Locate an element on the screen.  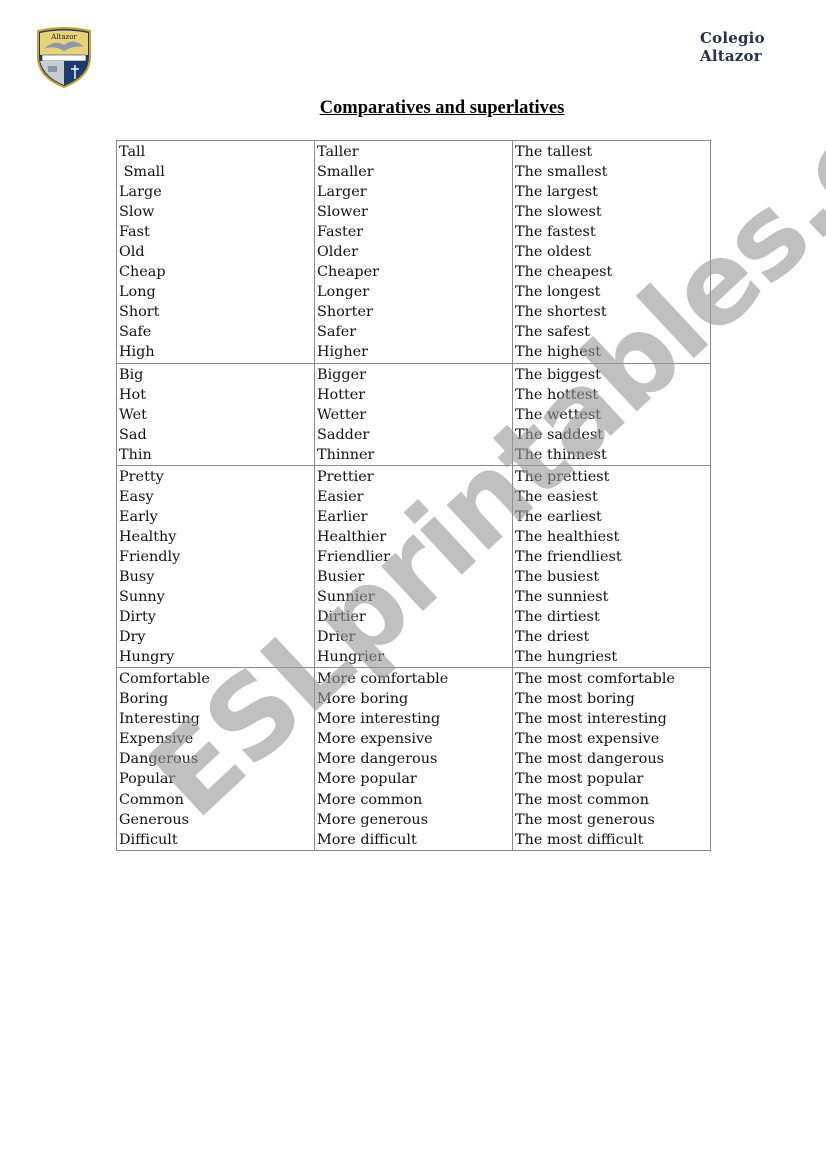
superlative-word: The most generous is located at coordinates (585, 819).